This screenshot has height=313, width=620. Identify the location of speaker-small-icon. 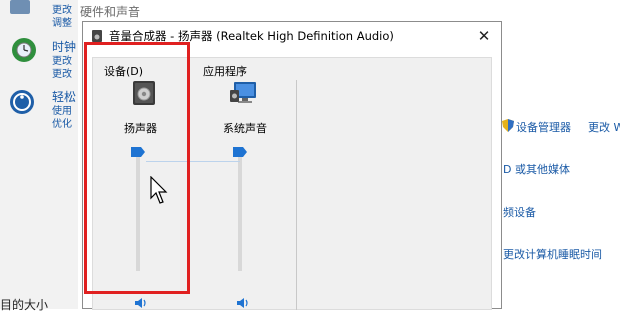
(97, 36).